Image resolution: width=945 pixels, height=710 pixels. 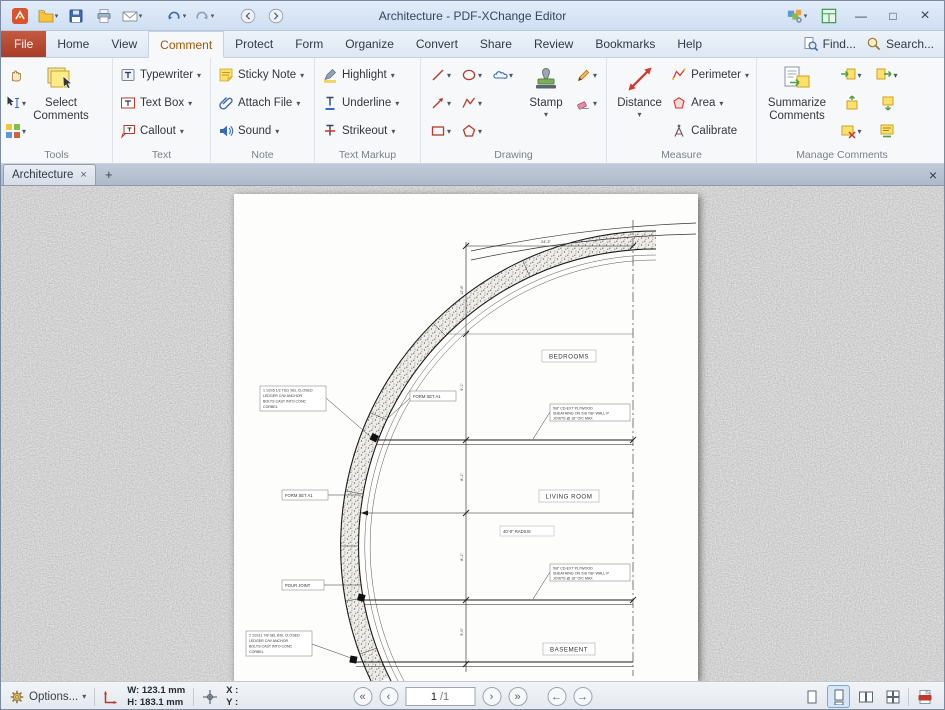 I want to click on eraser-tool-button: ▾, so click(x=586, y=103).